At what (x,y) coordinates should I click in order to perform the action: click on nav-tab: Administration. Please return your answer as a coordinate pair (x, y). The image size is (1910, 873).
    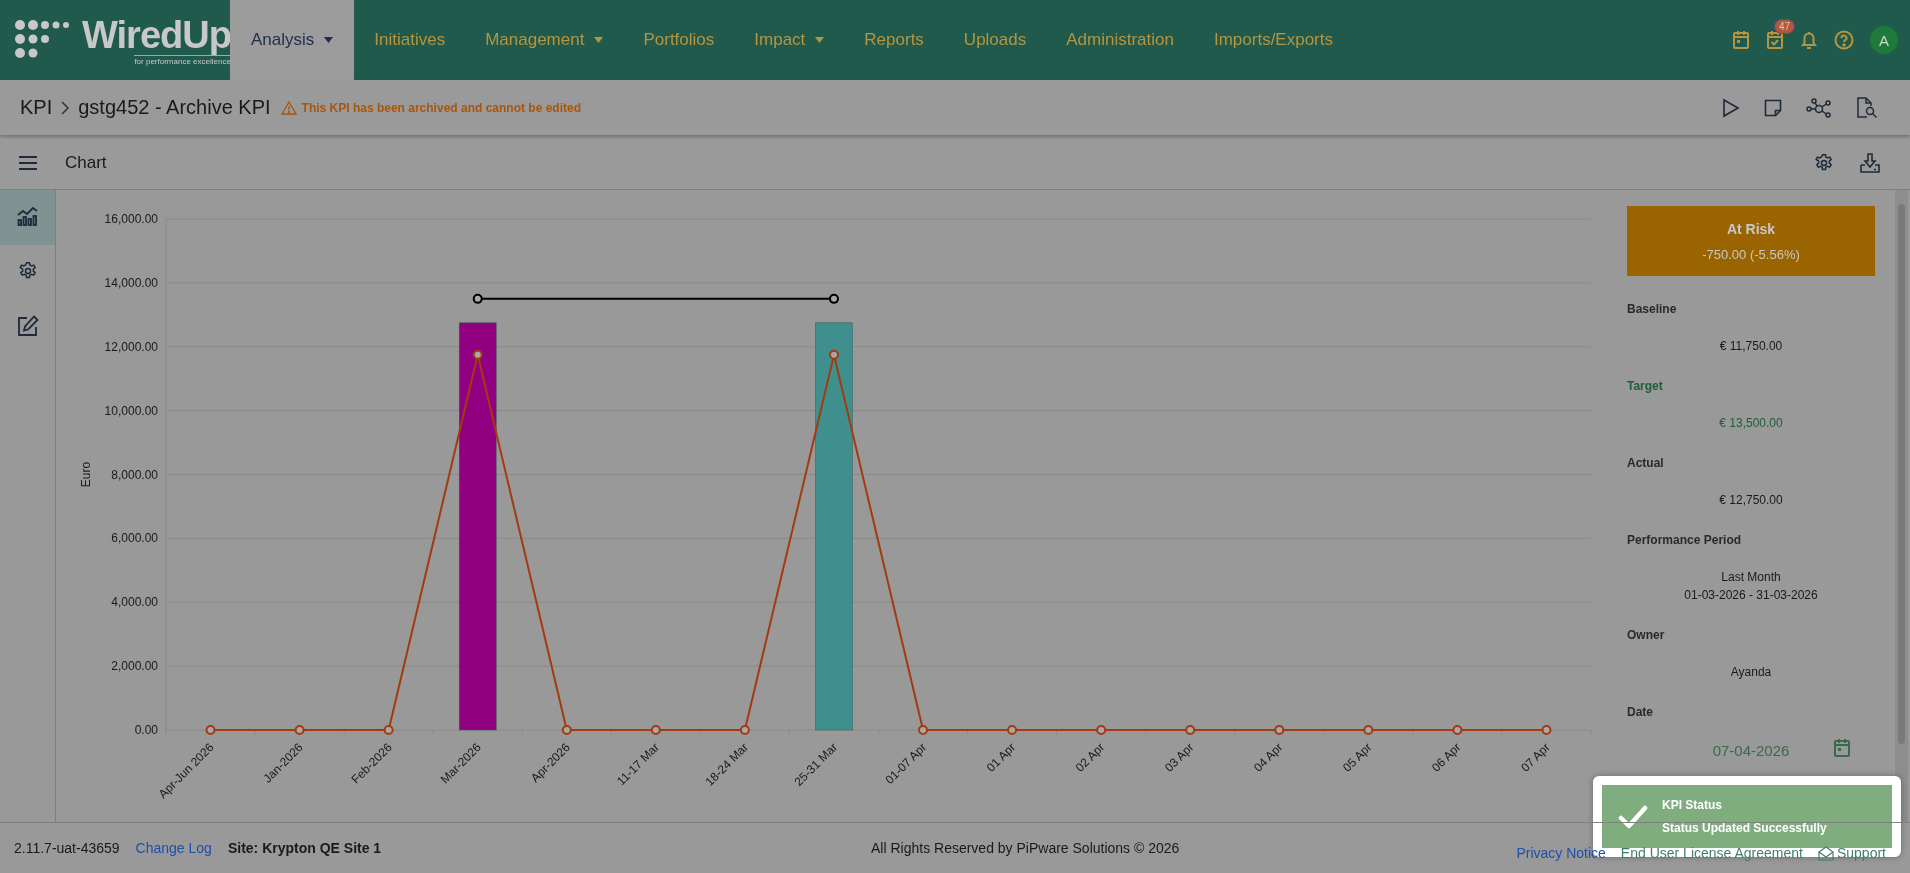
    Looking at the image, I should click on (1120, 40).